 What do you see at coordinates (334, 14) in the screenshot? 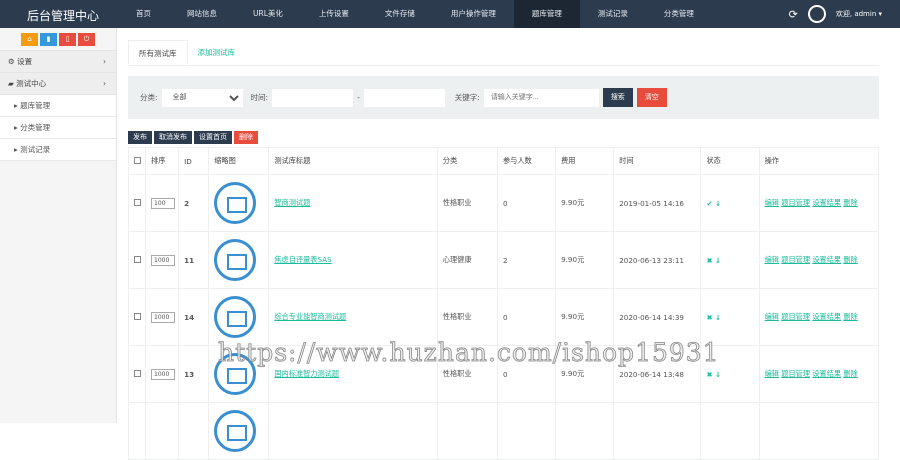
I see `nav-item: 上传设置` at bounding box center [334, 14].